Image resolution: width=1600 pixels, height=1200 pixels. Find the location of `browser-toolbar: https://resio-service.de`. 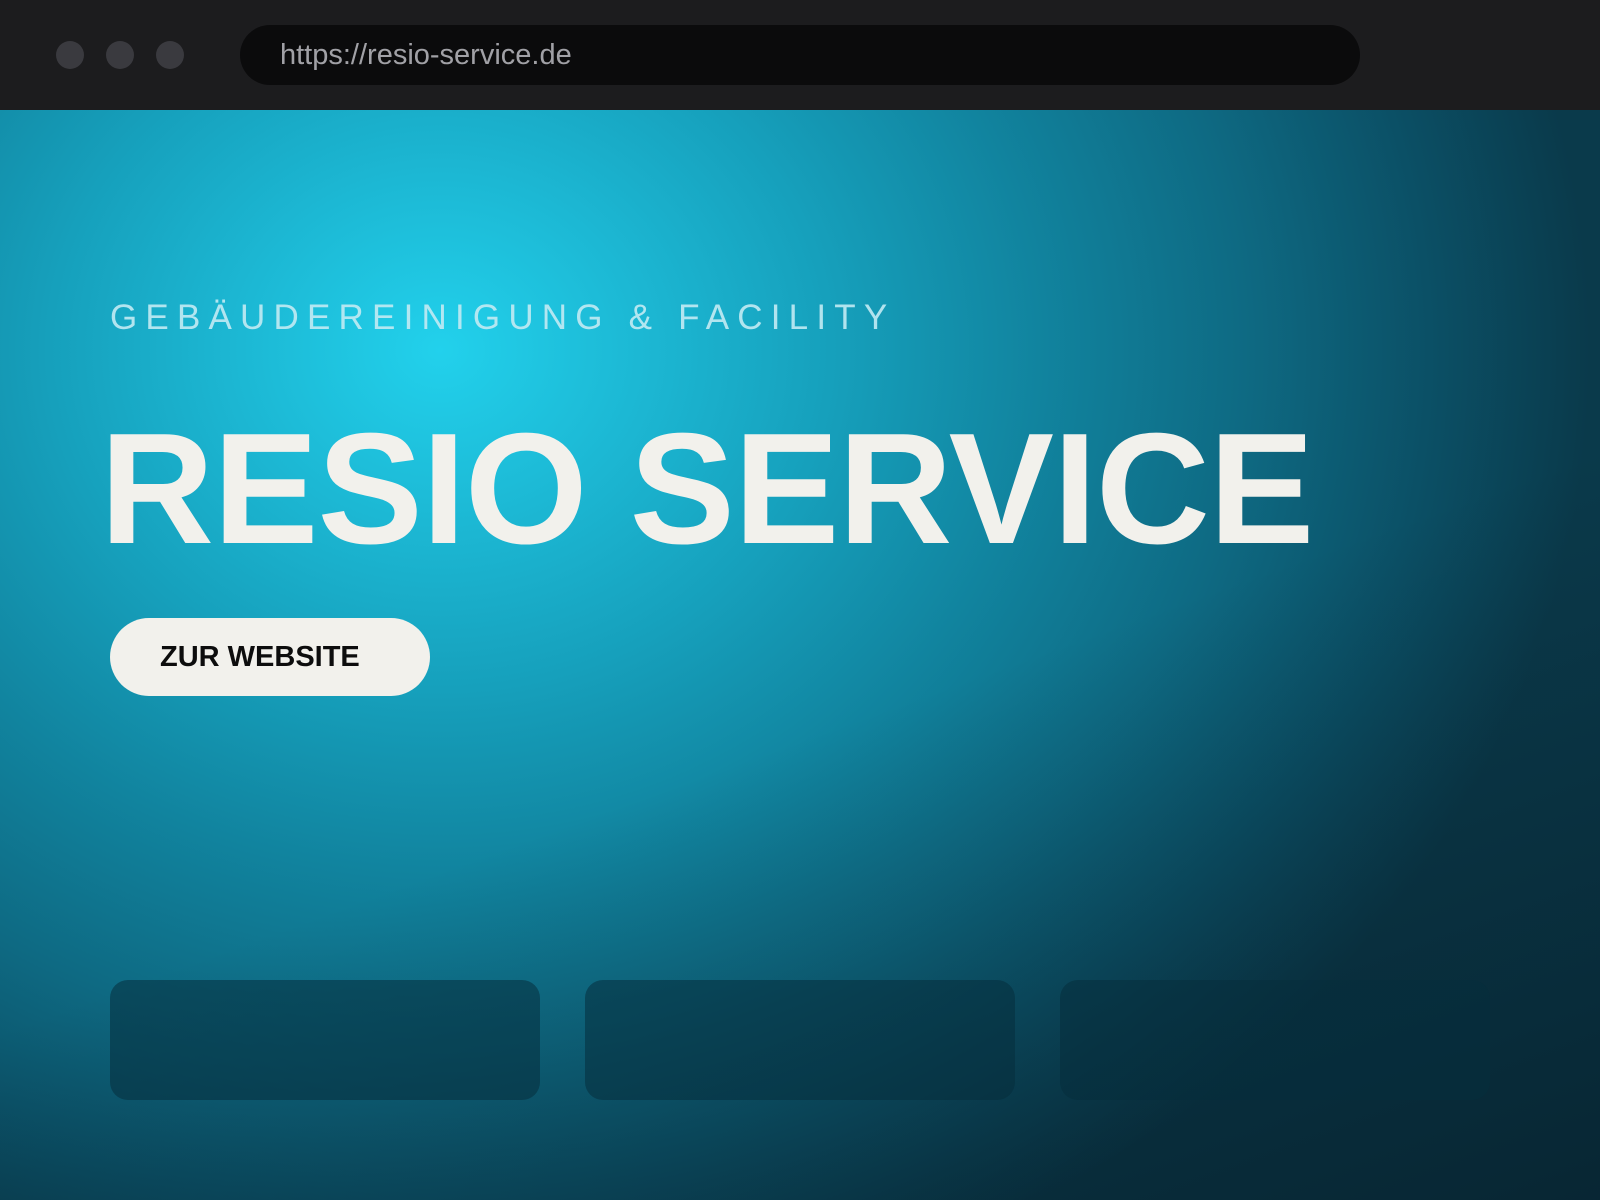

browser-toolbar: https://resio-service.de is located at coordinates (800, 55).